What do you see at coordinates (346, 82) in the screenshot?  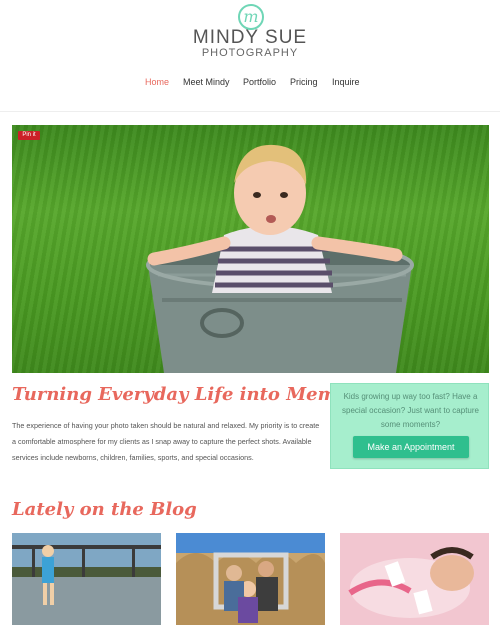 I see `nav-item-inquire: Inquire` at bounding box center [346, 82].